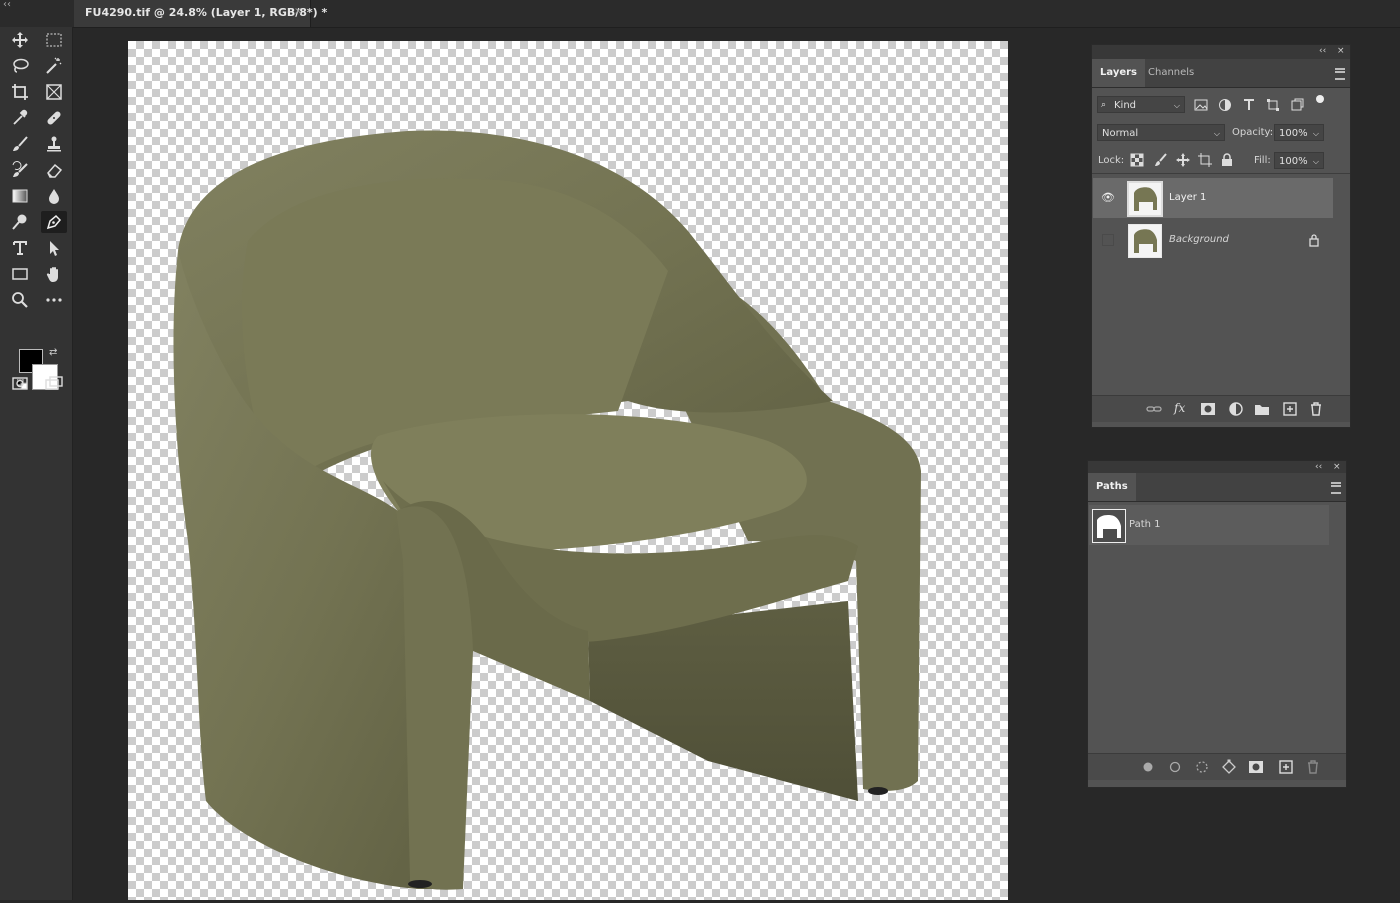 Image resolution: width=1400 pixels, height=903 pixels. What do you see at coordinates (54, 170) in the screenshot?
I see `eraser-icon` at bounding box center [54, 170].